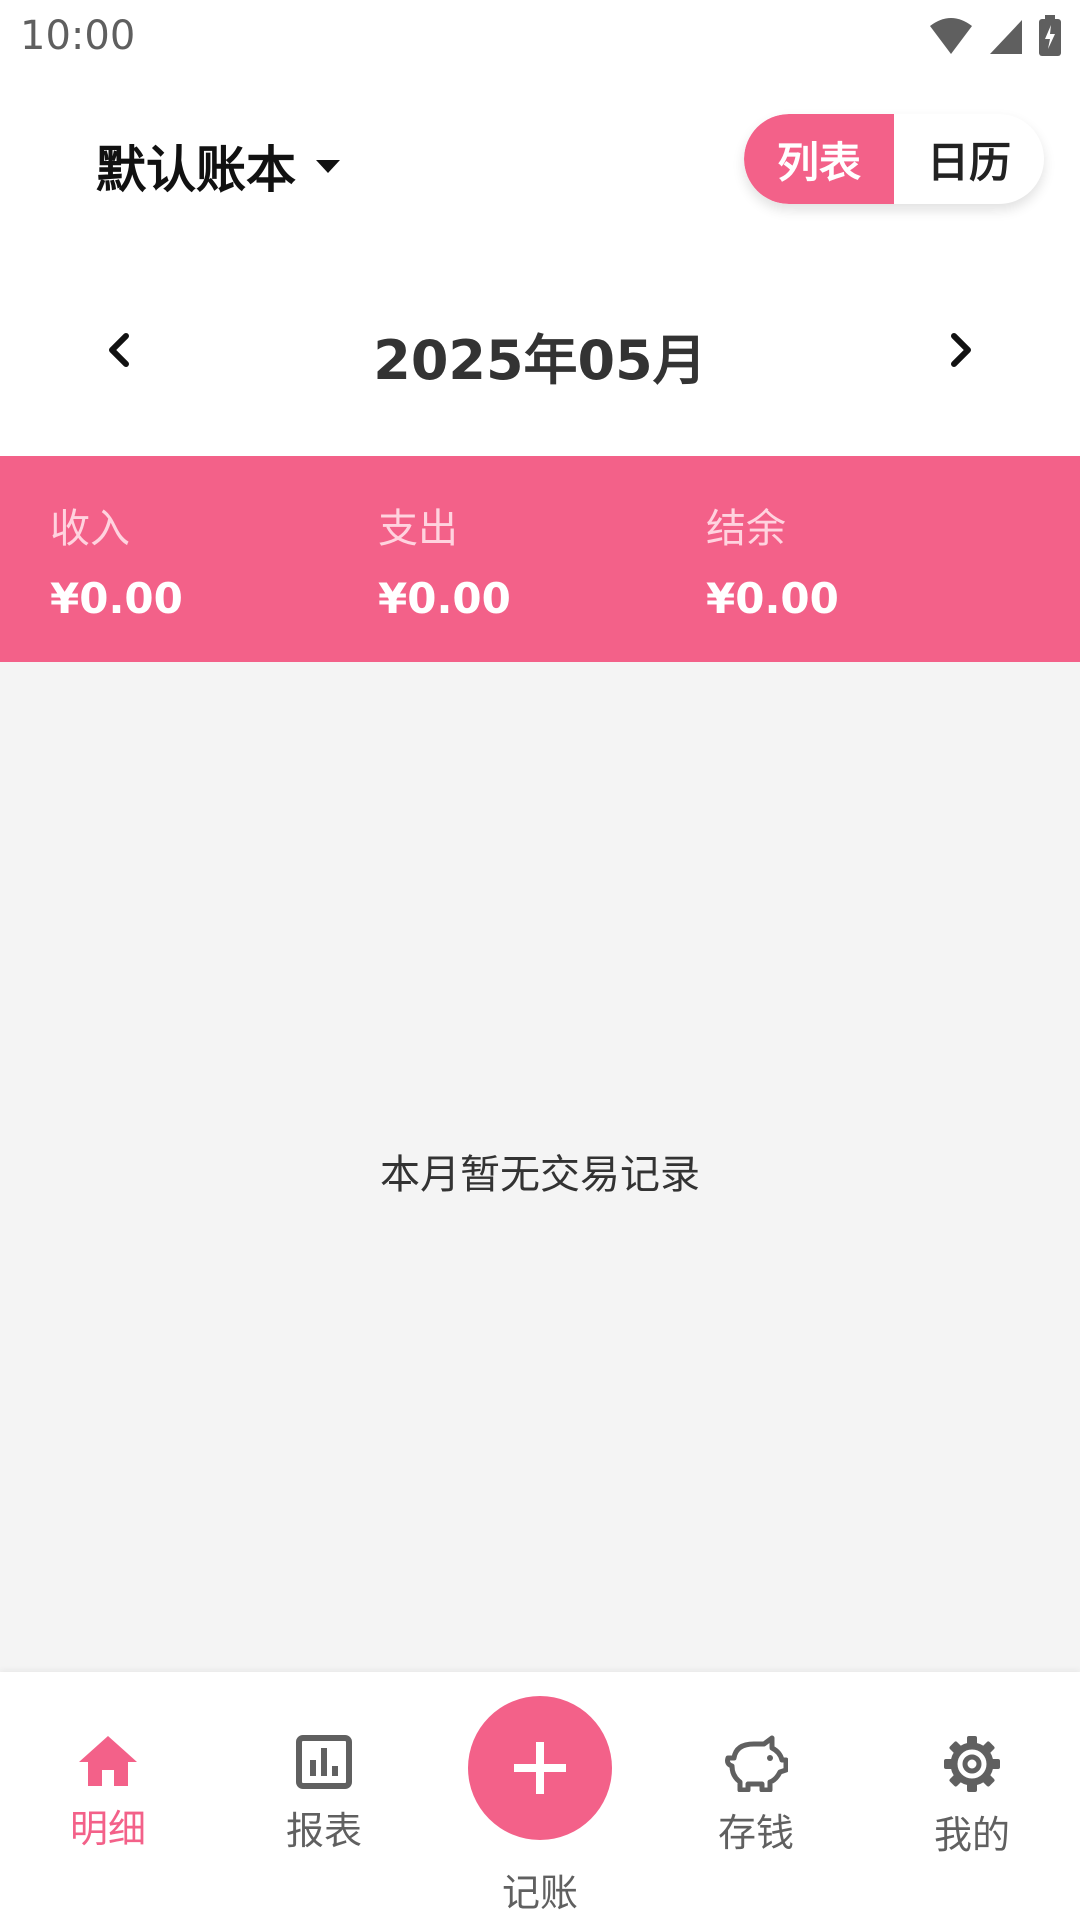 This screenshot has height=1920, width=1080. Describe the element at coordinates (418, 529) in the screenshot. I see `expense-label: 支出` at that location.